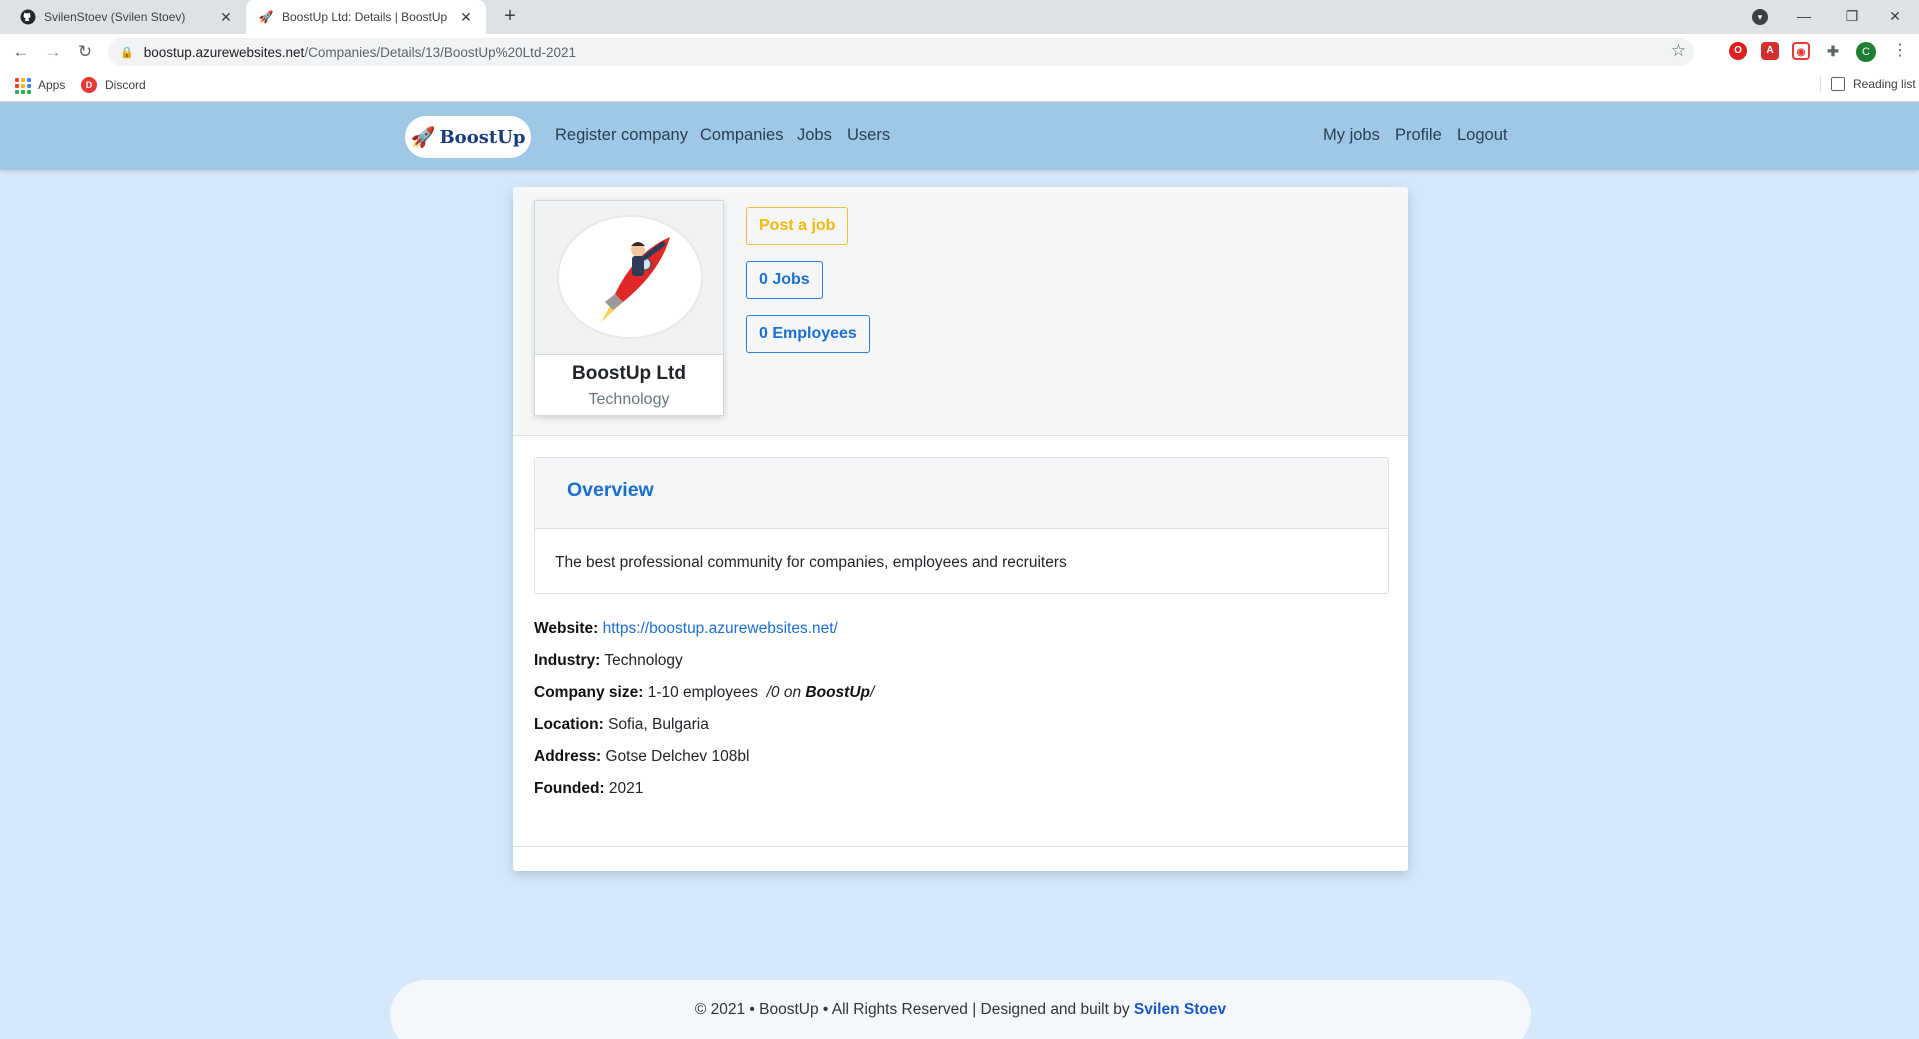  I want to click on brand-name: BoostUp, so click(482, 137).